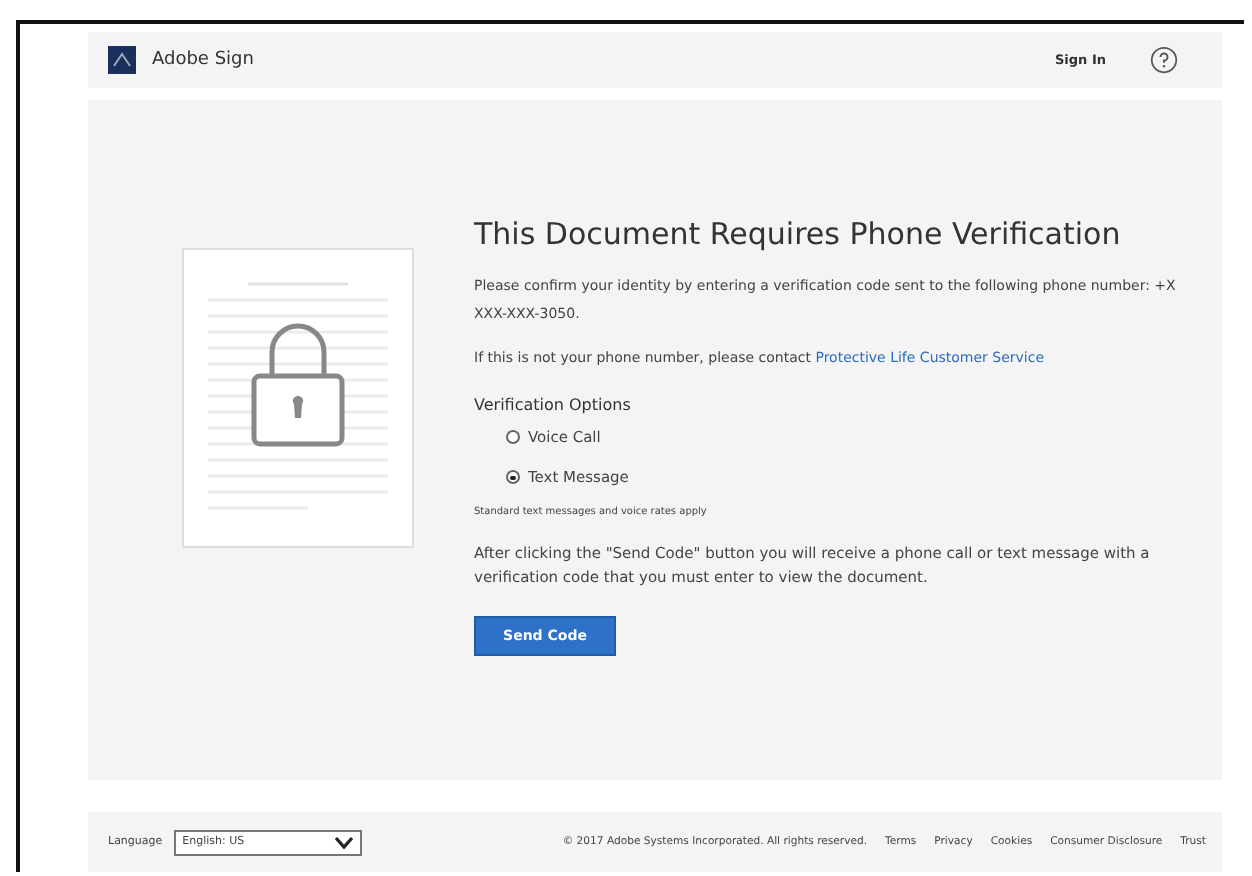 The image size is (1252, 876). Describe the element at coordinates (553, 404) in the screenshot. I see `options-heading: Verification Options` at that location.